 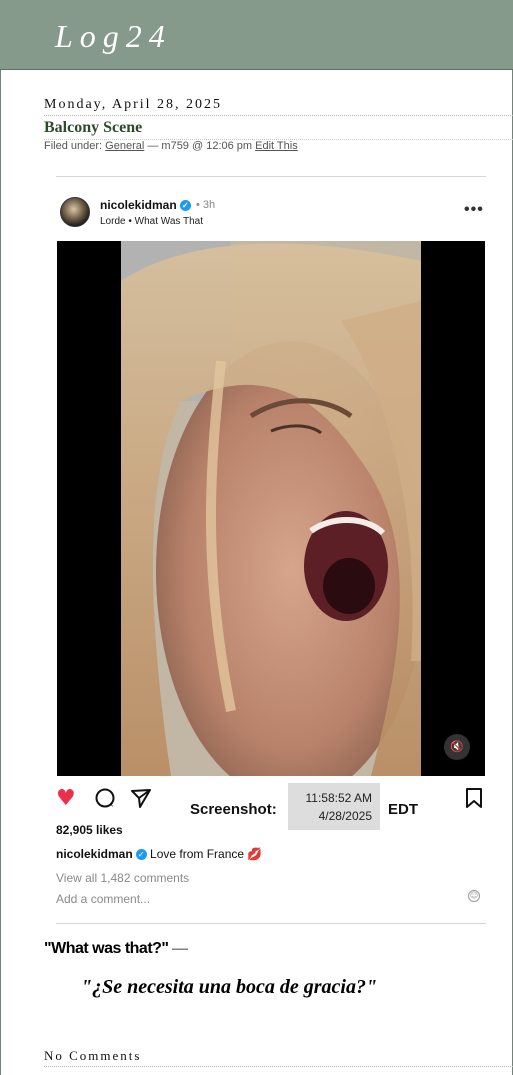 What do you see at coordinates (138, 205) in the screenshot?
I see `username-text: nicolekidman` at bounding box center [138, 205].